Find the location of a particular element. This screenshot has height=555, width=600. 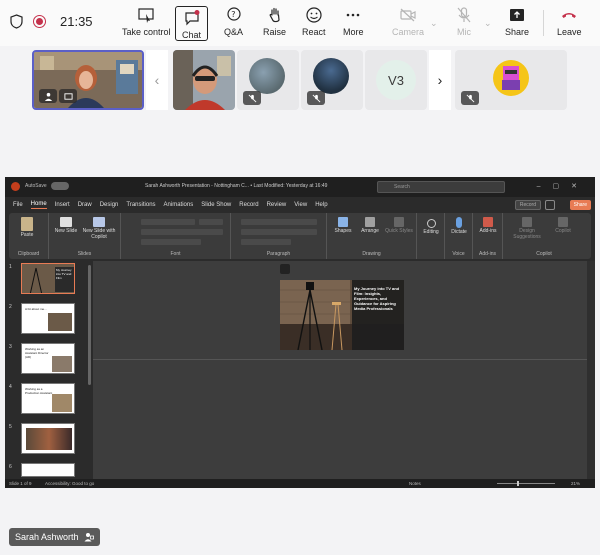

leave-button: Leave is located at coordinates (569, 24).